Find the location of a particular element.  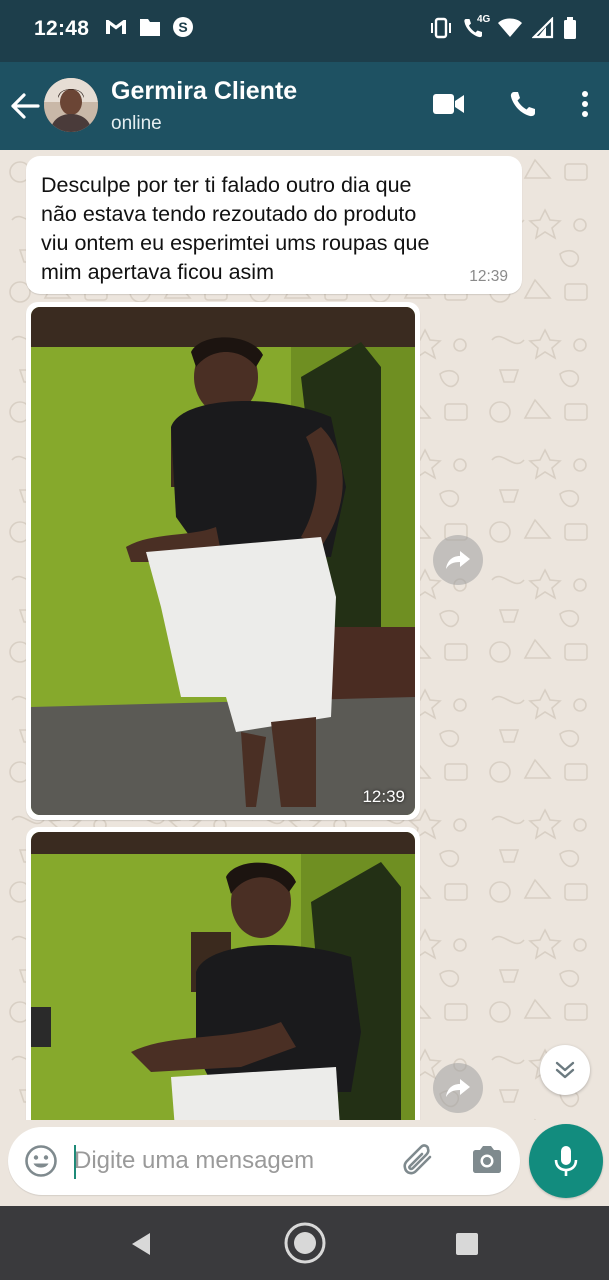

attach-button is located at coordinates (418, 1163).